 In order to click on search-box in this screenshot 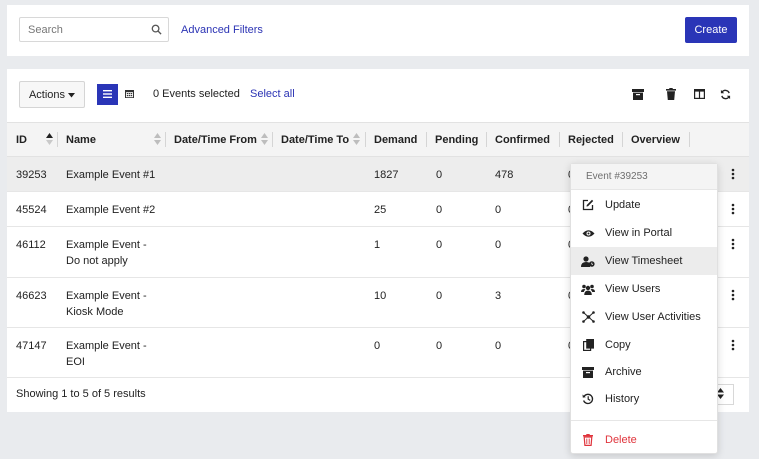, I will do `click(94, 29)`.